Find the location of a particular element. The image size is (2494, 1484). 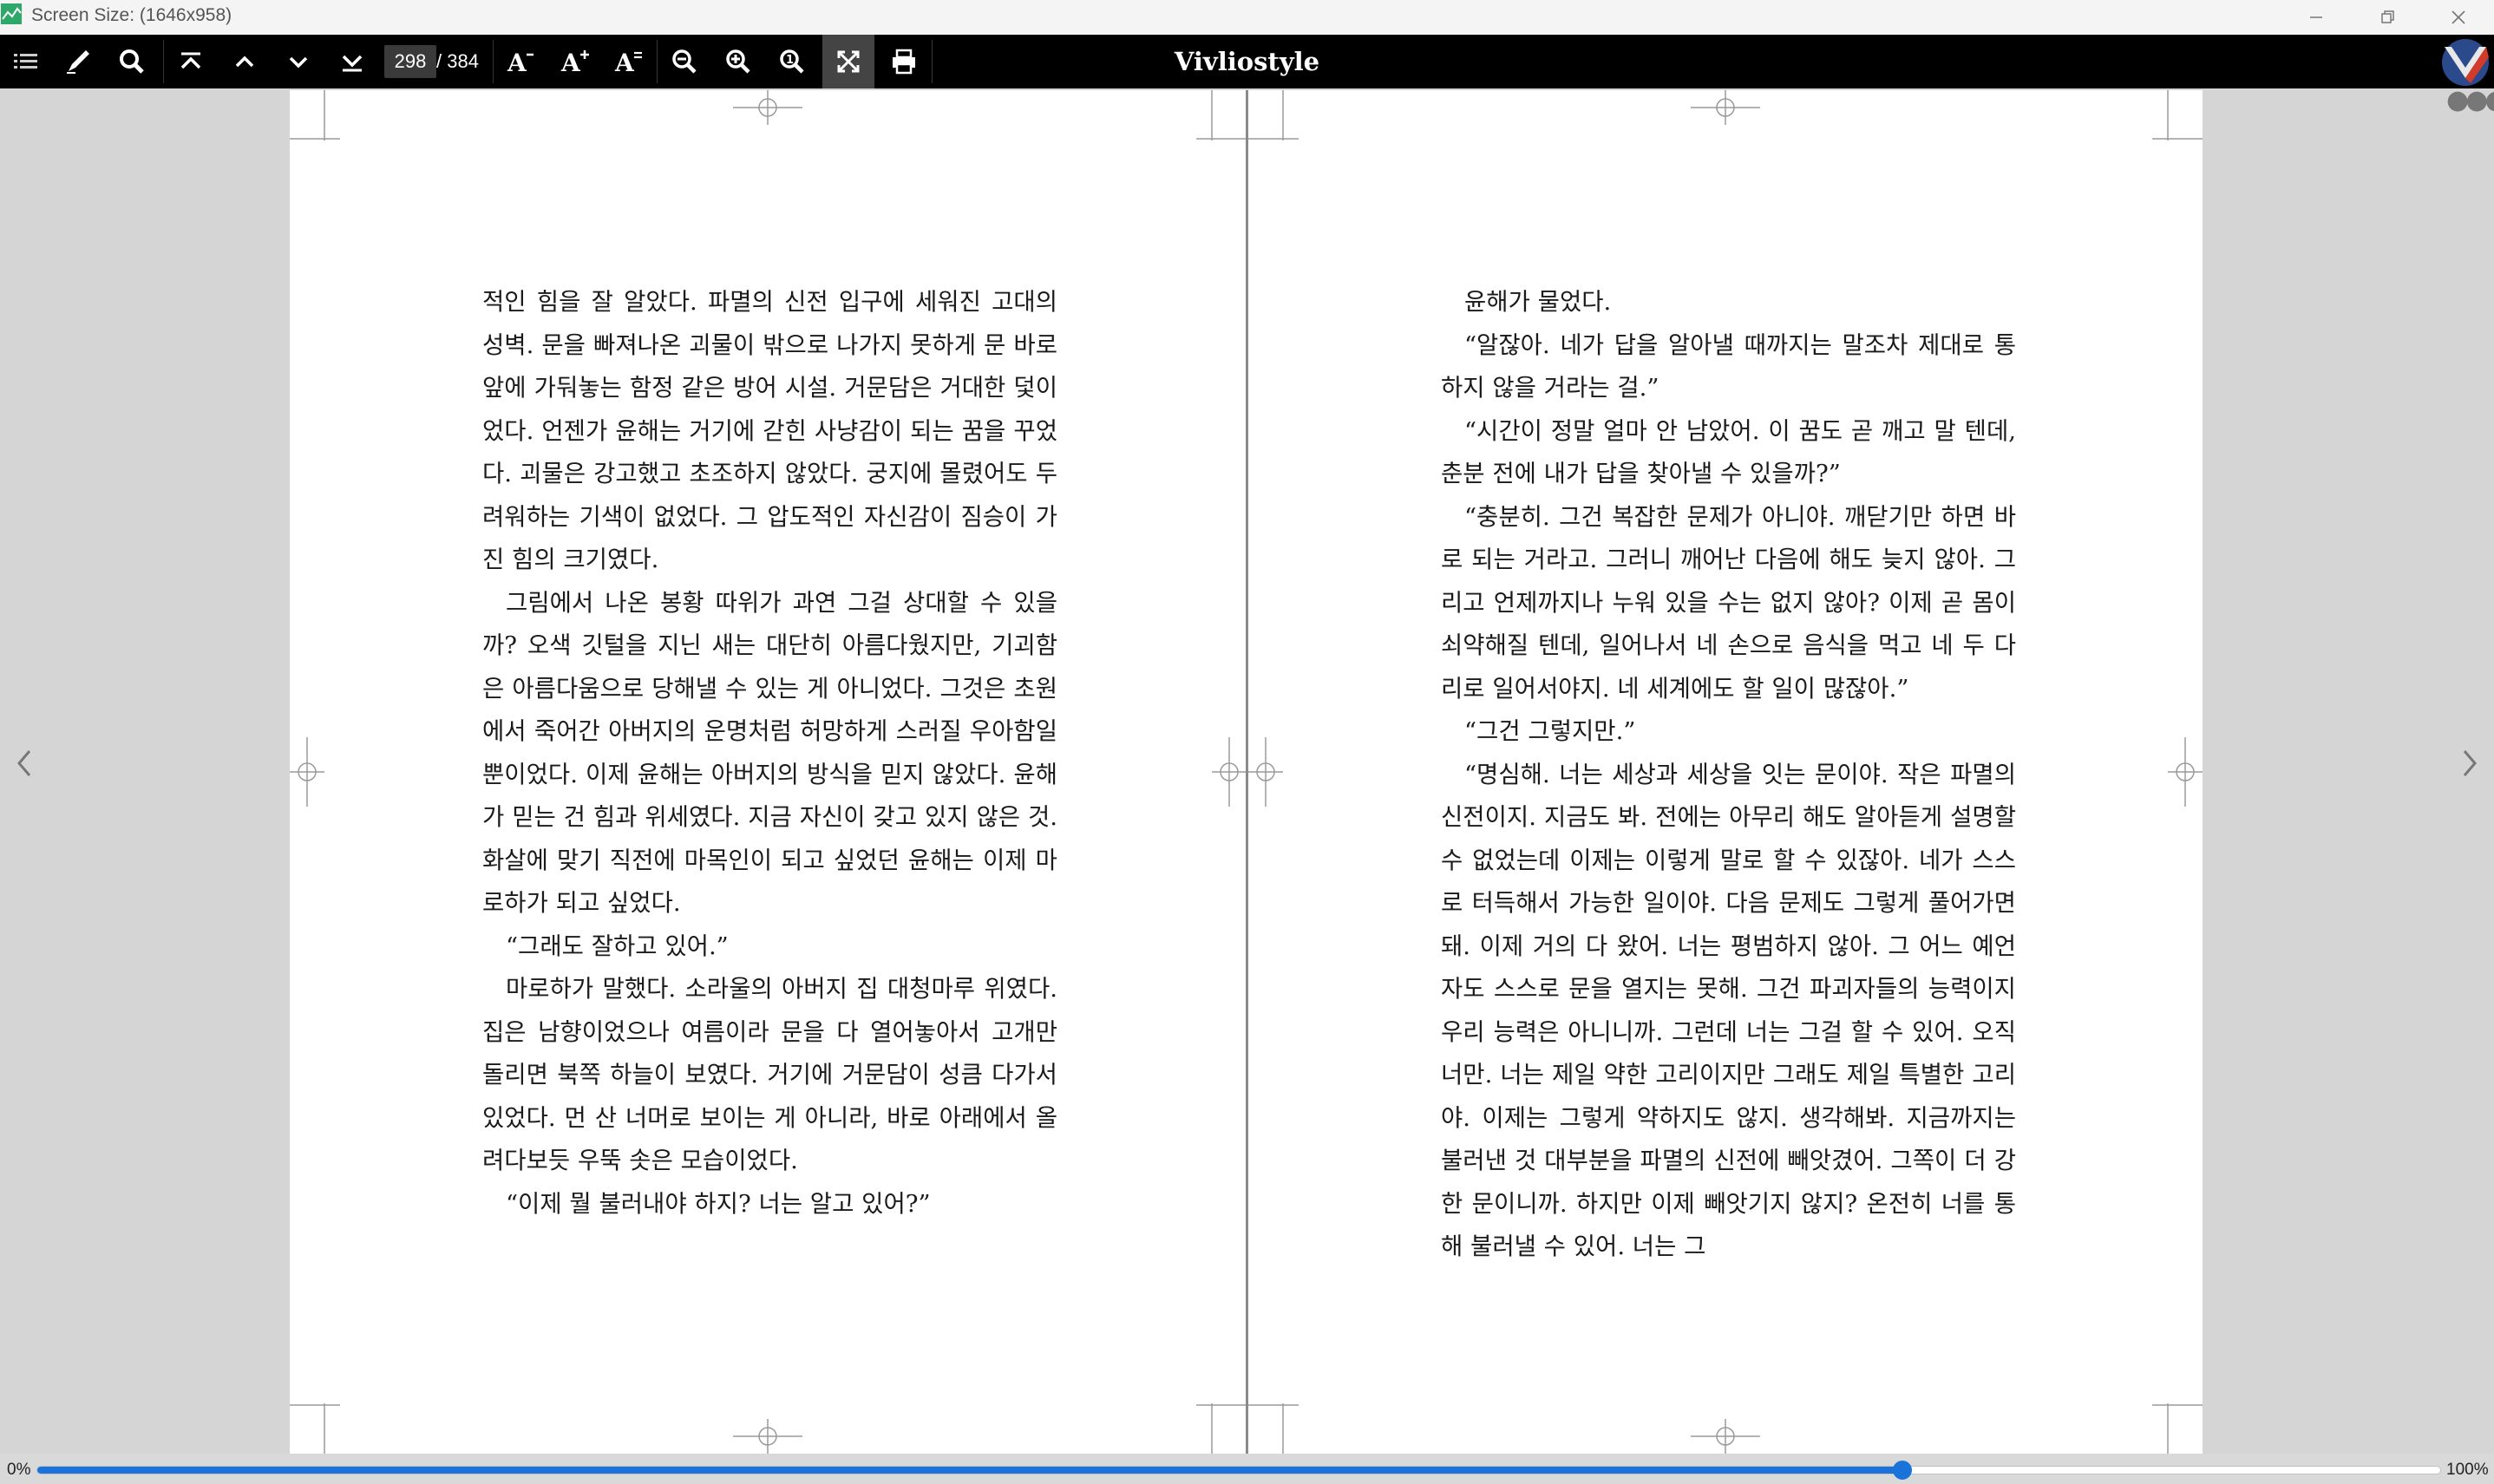

last-page-icon is located at coordinates (352, 62).